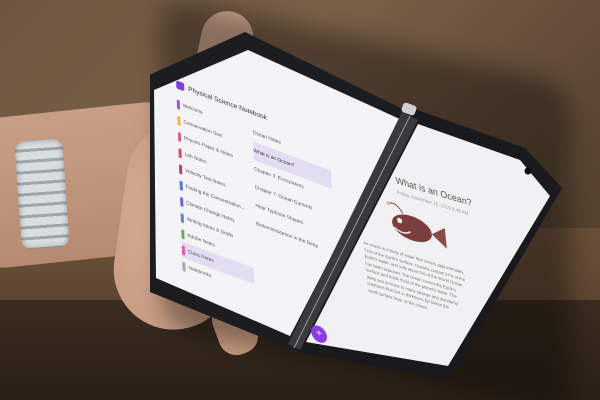 The height and width of the screenshot is (400, 600). What do you see at coordinates (180, 86) in the screenshot?
I see `notebook-icon` at bounding box center [180, 86].